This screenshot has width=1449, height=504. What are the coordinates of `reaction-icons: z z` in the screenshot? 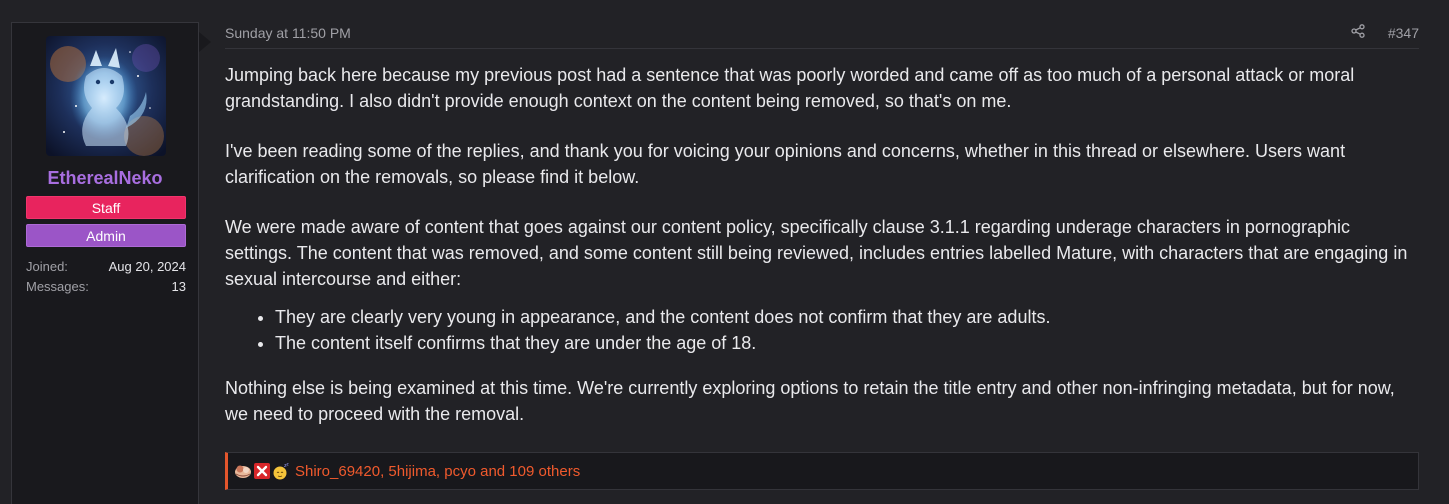 It's located at (262, 471).